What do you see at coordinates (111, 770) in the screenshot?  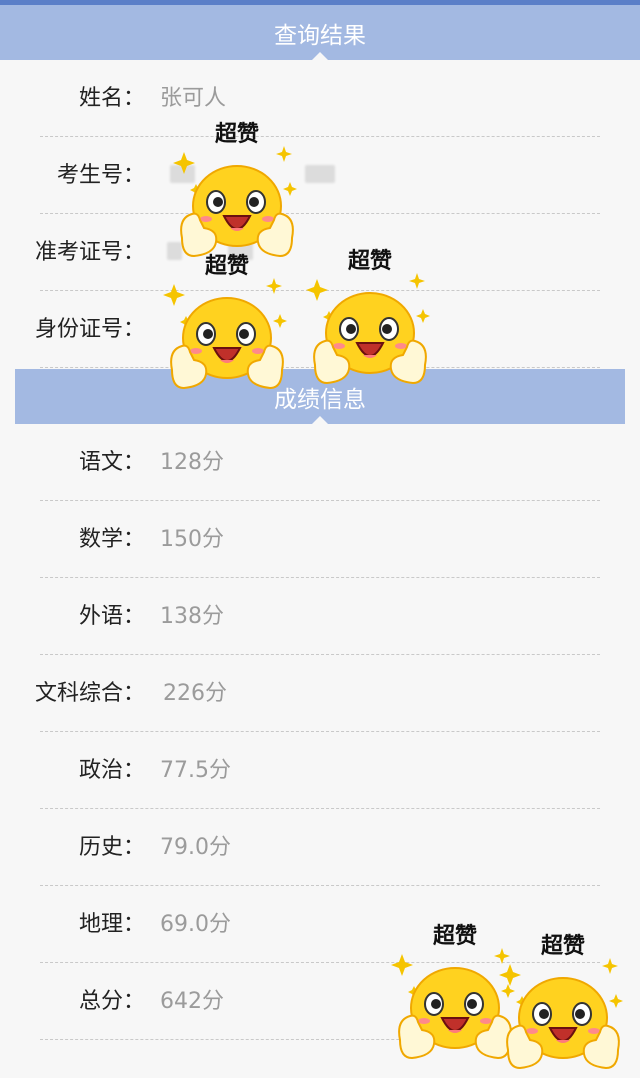 I see `politics-label: 政治：` at bounding box center [111, 770].